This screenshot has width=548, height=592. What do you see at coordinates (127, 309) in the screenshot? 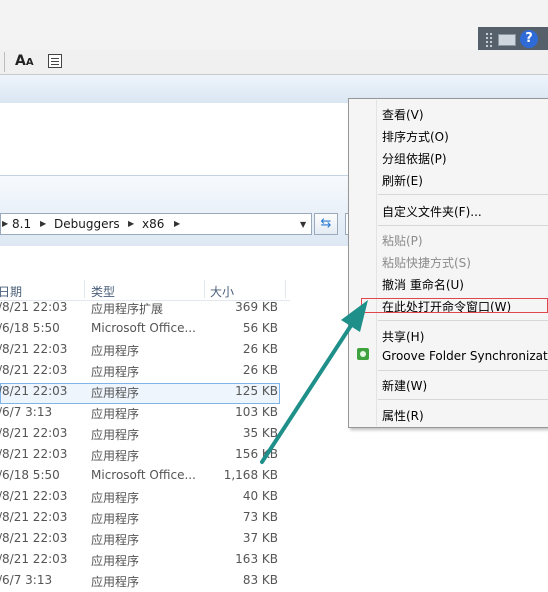
I see `file-type-cell: 应用程序扩展` at bounding box center [127, 309].